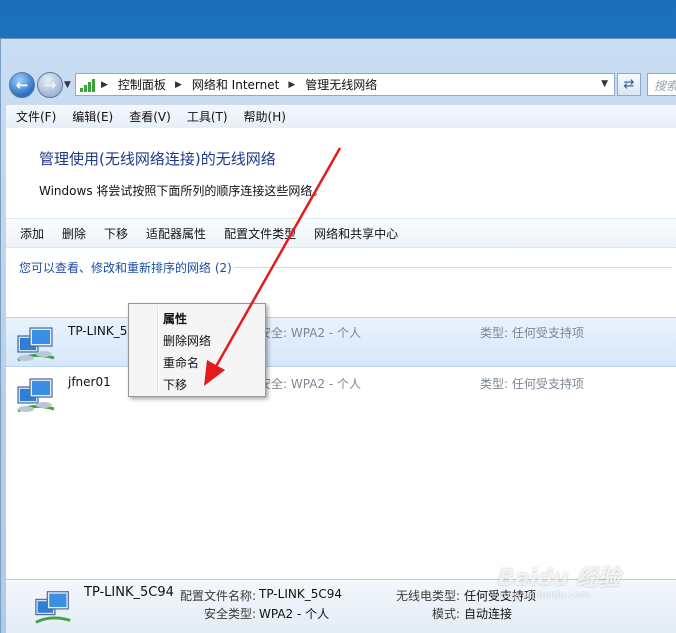 This screenshot has height=633, width=676. I want to click on menu-tools: 工具(T), so click(207, 116).